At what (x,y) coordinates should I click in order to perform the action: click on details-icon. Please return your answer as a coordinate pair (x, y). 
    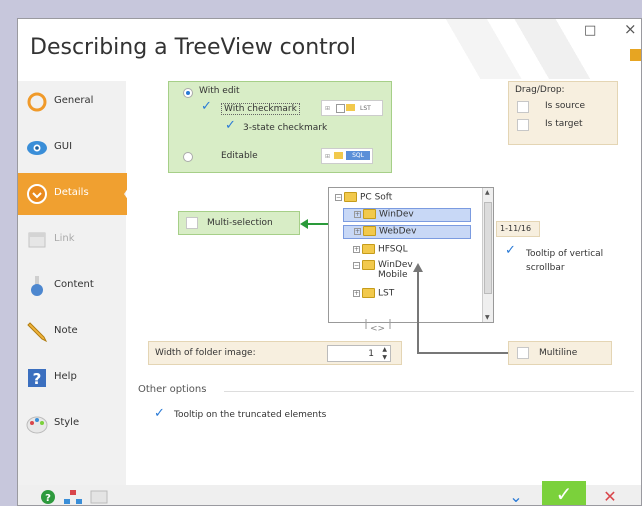
    Looking at the image, I should click on (37, 194).